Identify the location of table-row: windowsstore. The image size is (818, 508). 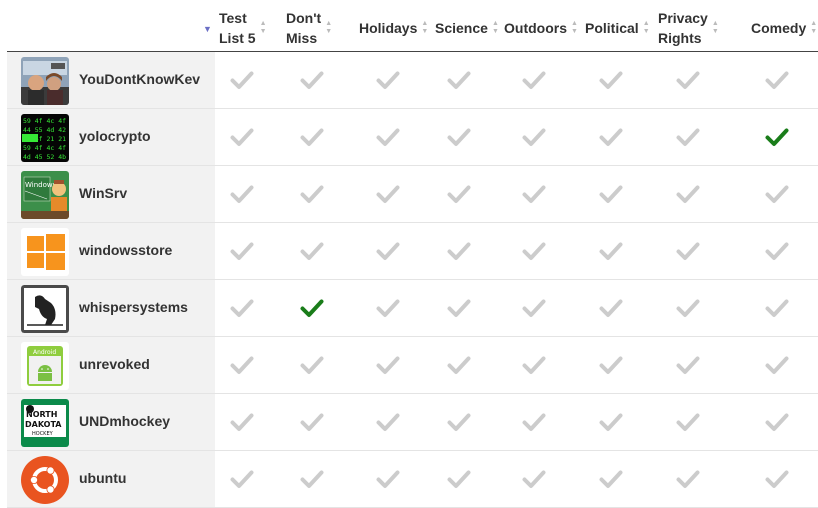
(412, 251).